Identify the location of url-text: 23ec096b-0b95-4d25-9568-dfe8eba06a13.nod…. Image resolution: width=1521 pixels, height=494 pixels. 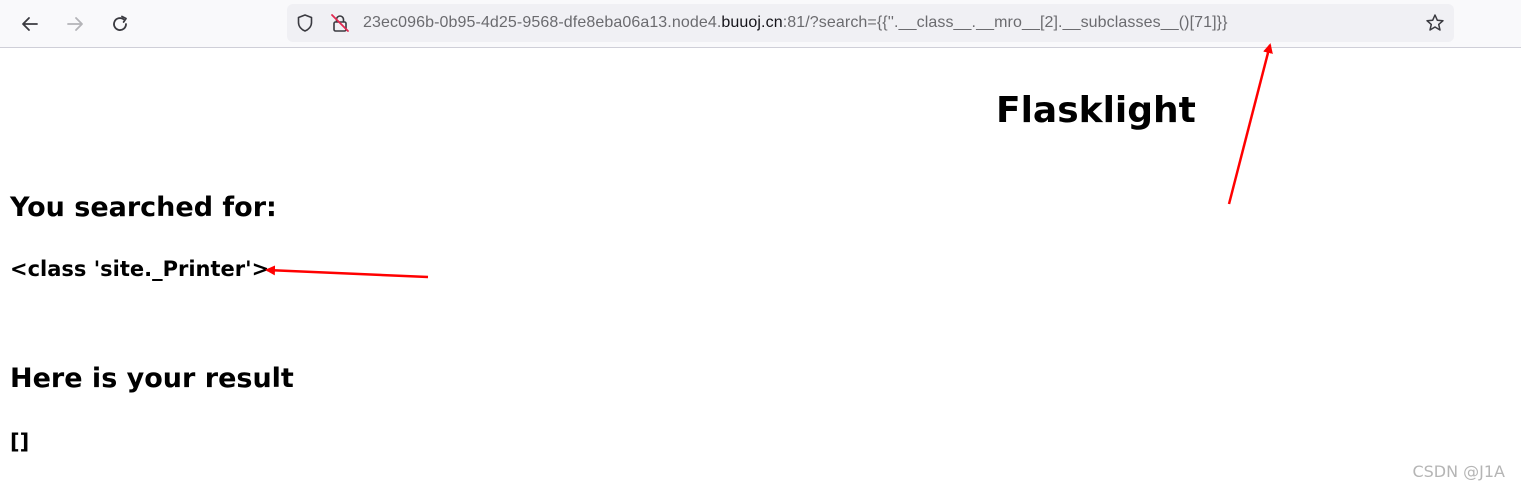
(795, 23).